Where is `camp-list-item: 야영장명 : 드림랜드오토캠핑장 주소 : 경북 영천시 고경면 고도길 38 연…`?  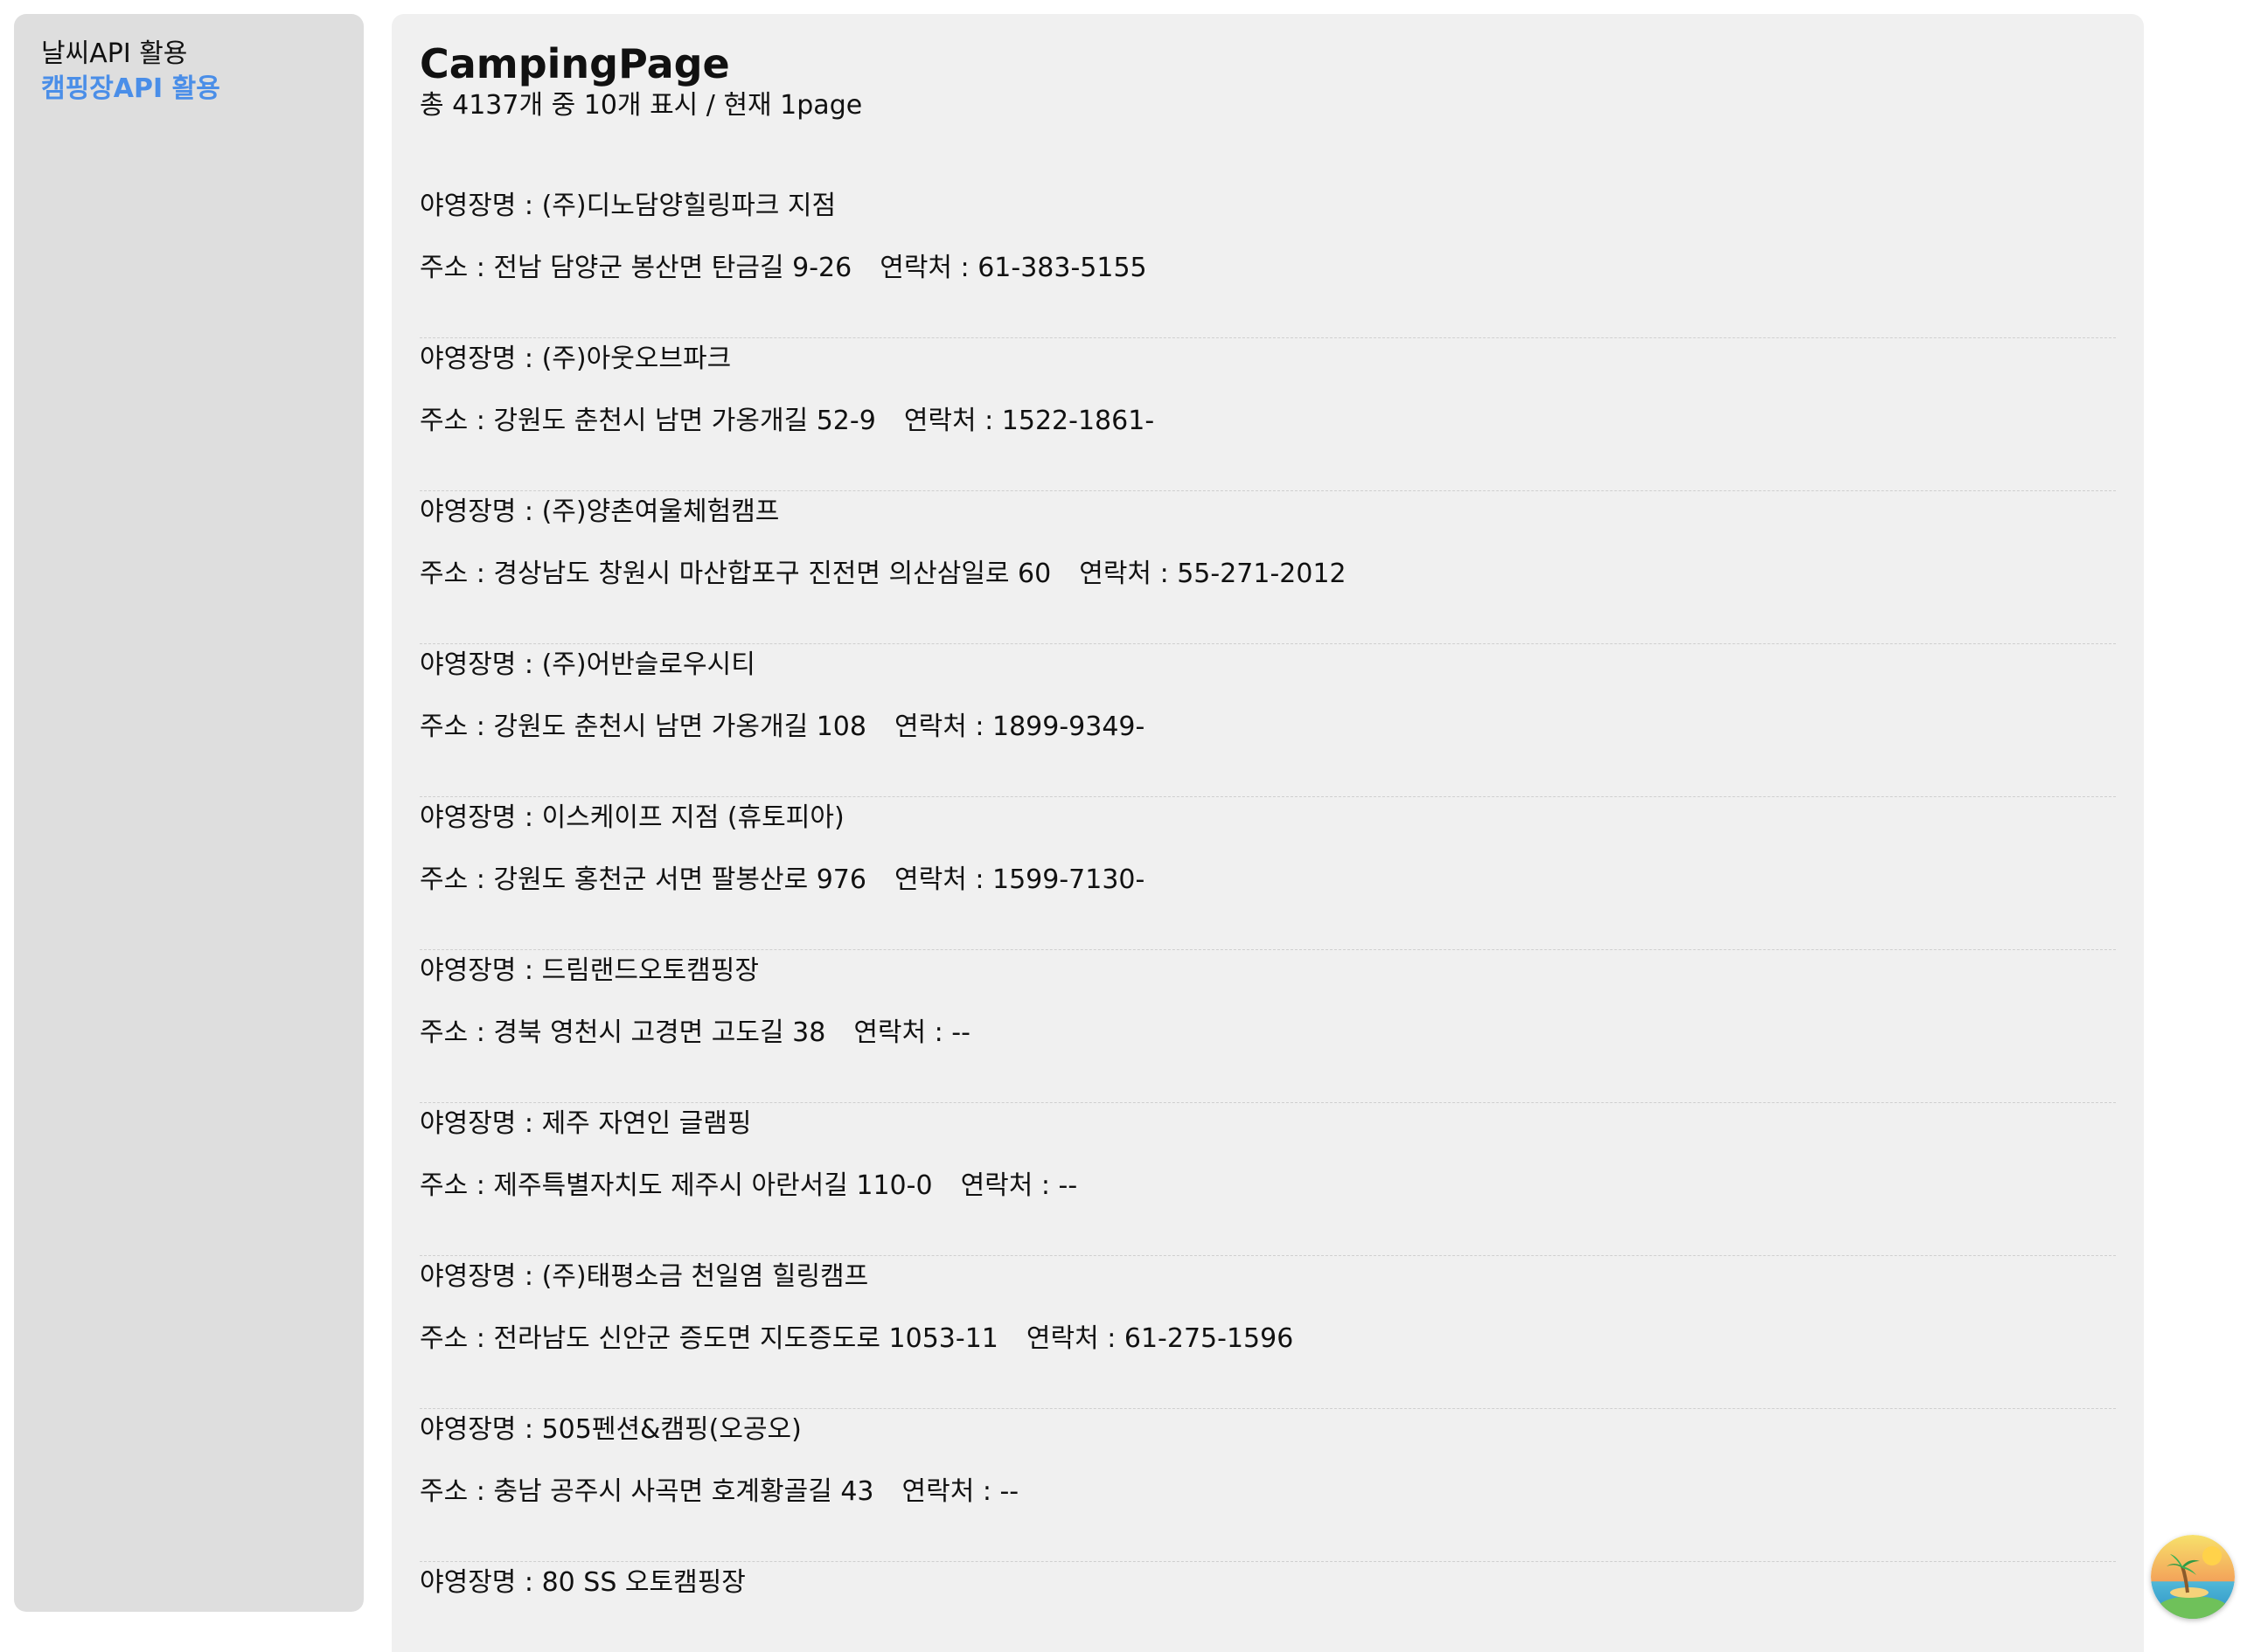 camp-list-item: 야영장명 : 드림랜드오토캠핑장 주소 : 경북 영천시 고경면 고도길 38 연… is located at coordinates (1268, 1026).